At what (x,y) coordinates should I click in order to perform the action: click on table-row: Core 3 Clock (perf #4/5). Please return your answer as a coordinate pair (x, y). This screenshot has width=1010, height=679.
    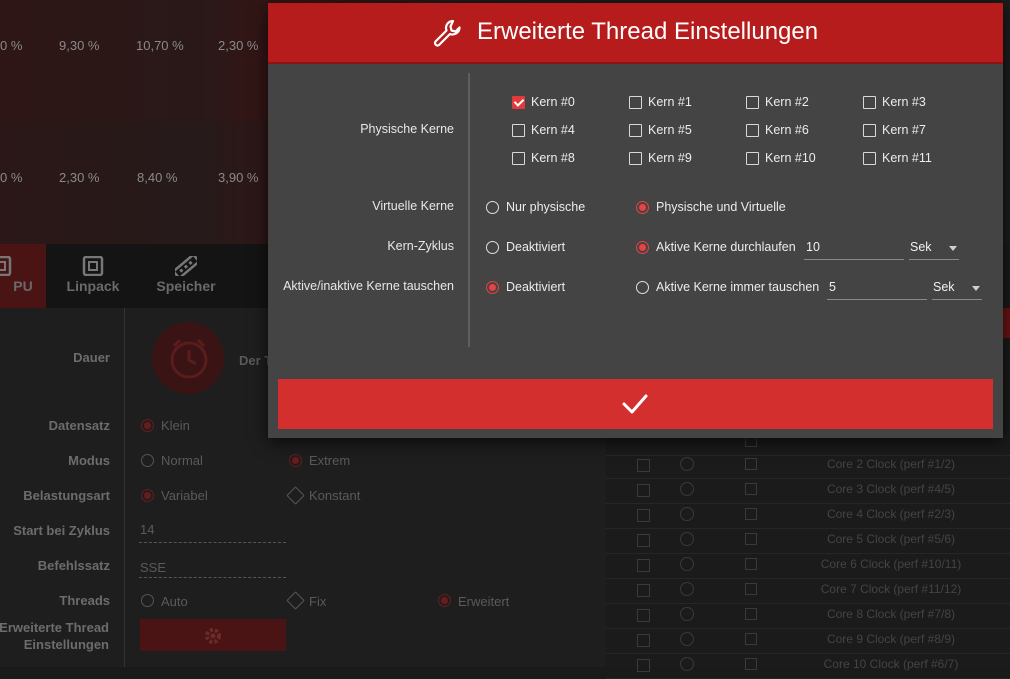
    Looking at the image, I should click on (808, 491).